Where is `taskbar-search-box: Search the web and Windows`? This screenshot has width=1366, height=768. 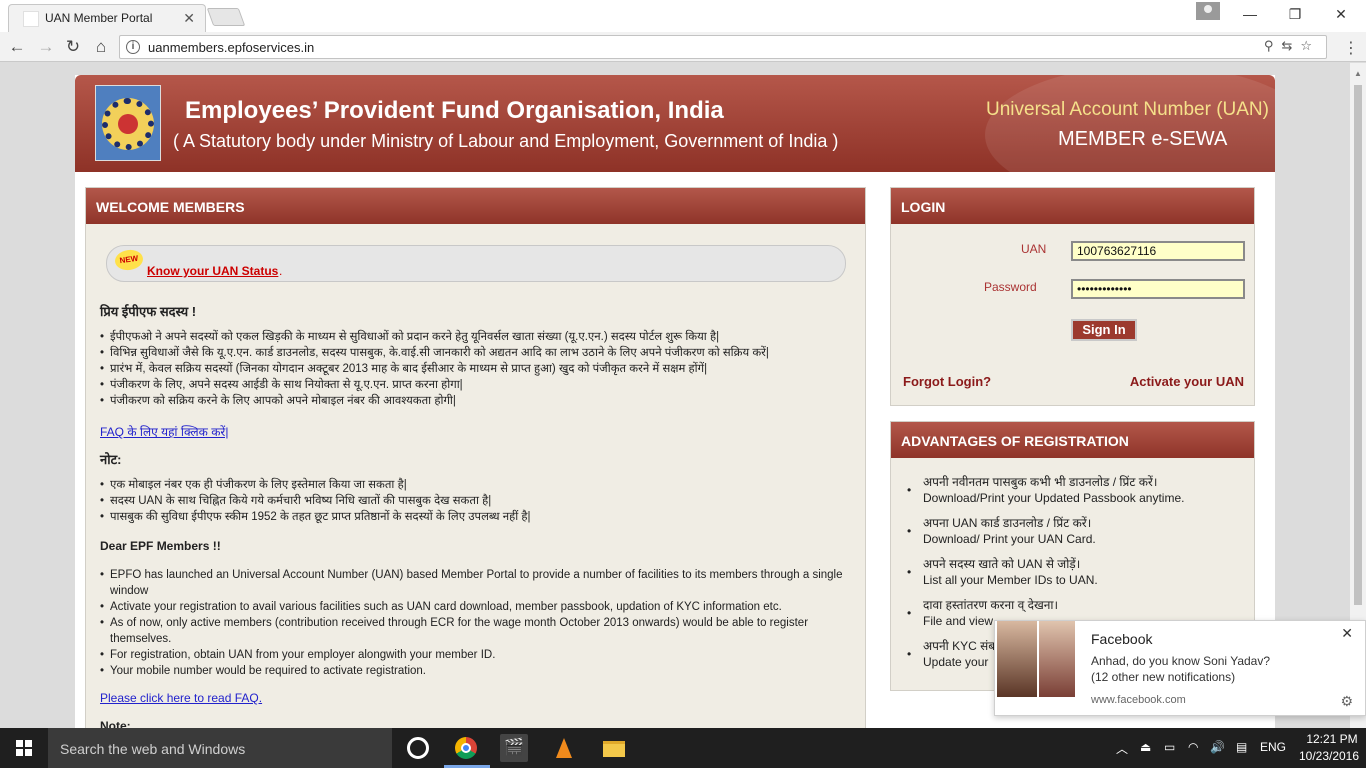 taskbar-search-box: Search the web and Windows is located at coordinates (220, 748).